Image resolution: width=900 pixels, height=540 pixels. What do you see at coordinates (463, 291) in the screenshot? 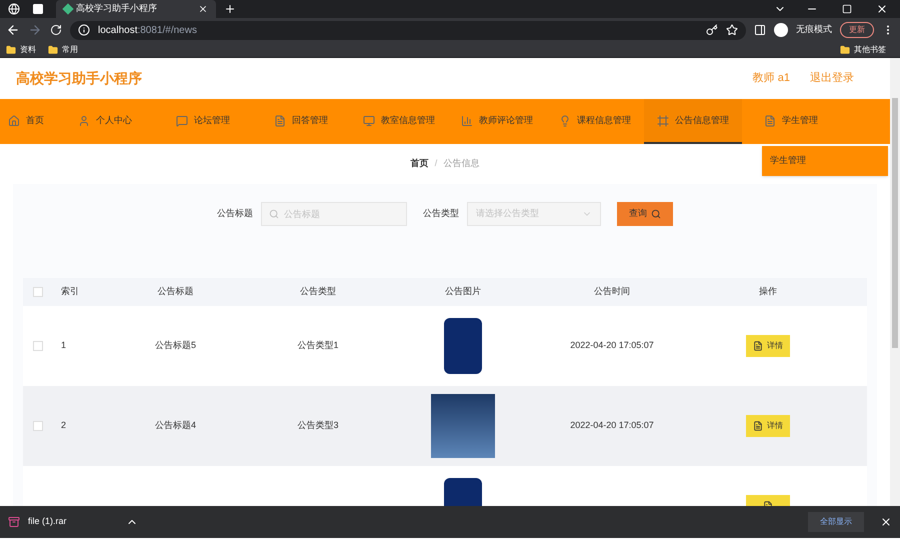
I see `column-header: 公告图片` at bounding box center [463, 291].